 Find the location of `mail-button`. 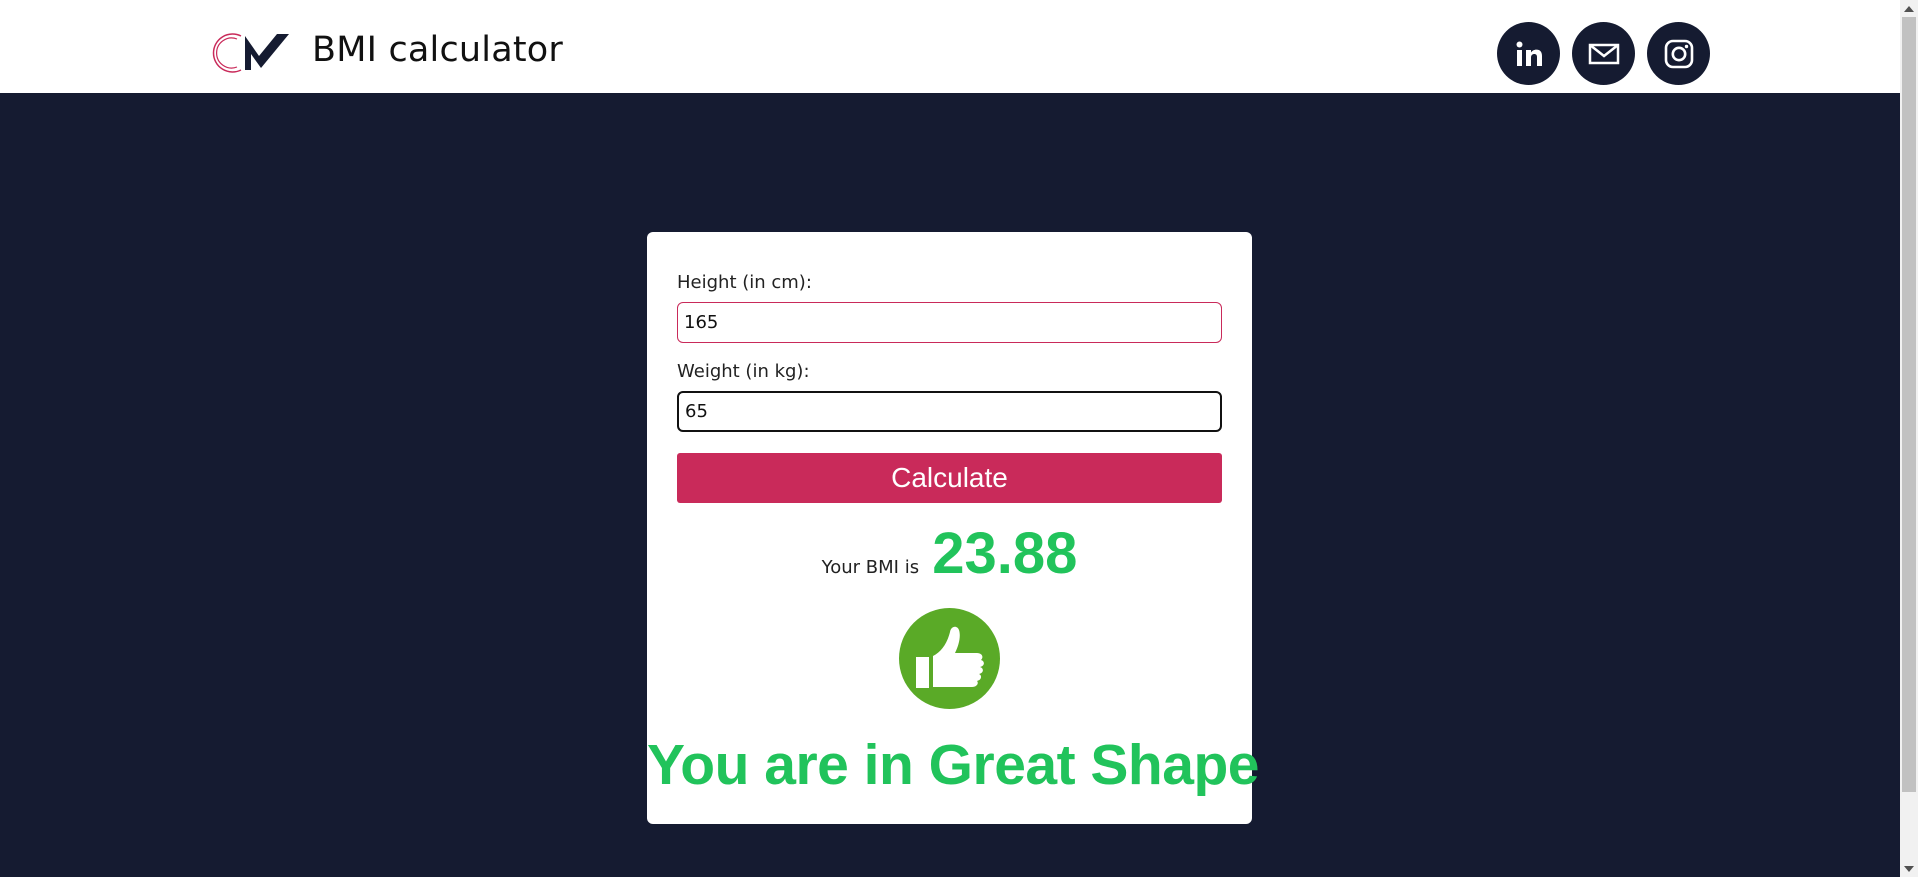

mail-button is located at coordinates (1603, 53).